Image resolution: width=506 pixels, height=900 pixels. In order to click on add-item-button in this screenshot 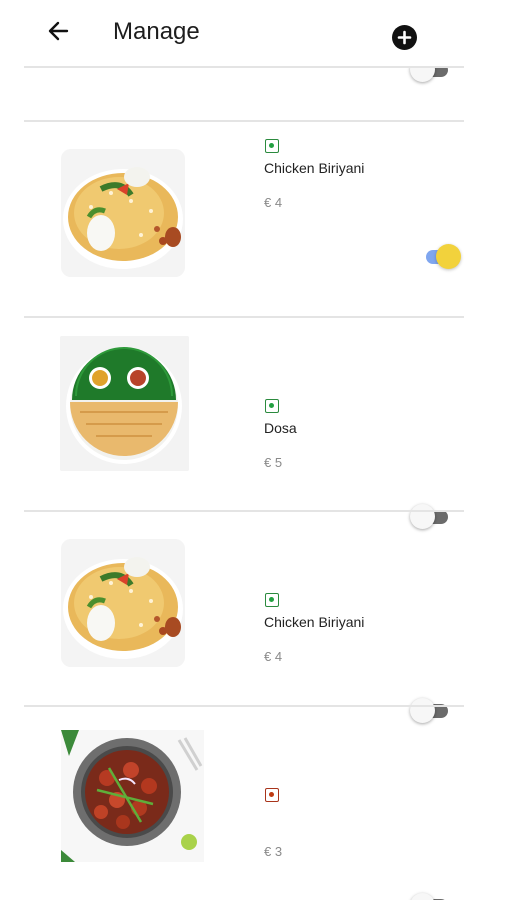, I will do `click(404, 37)`.